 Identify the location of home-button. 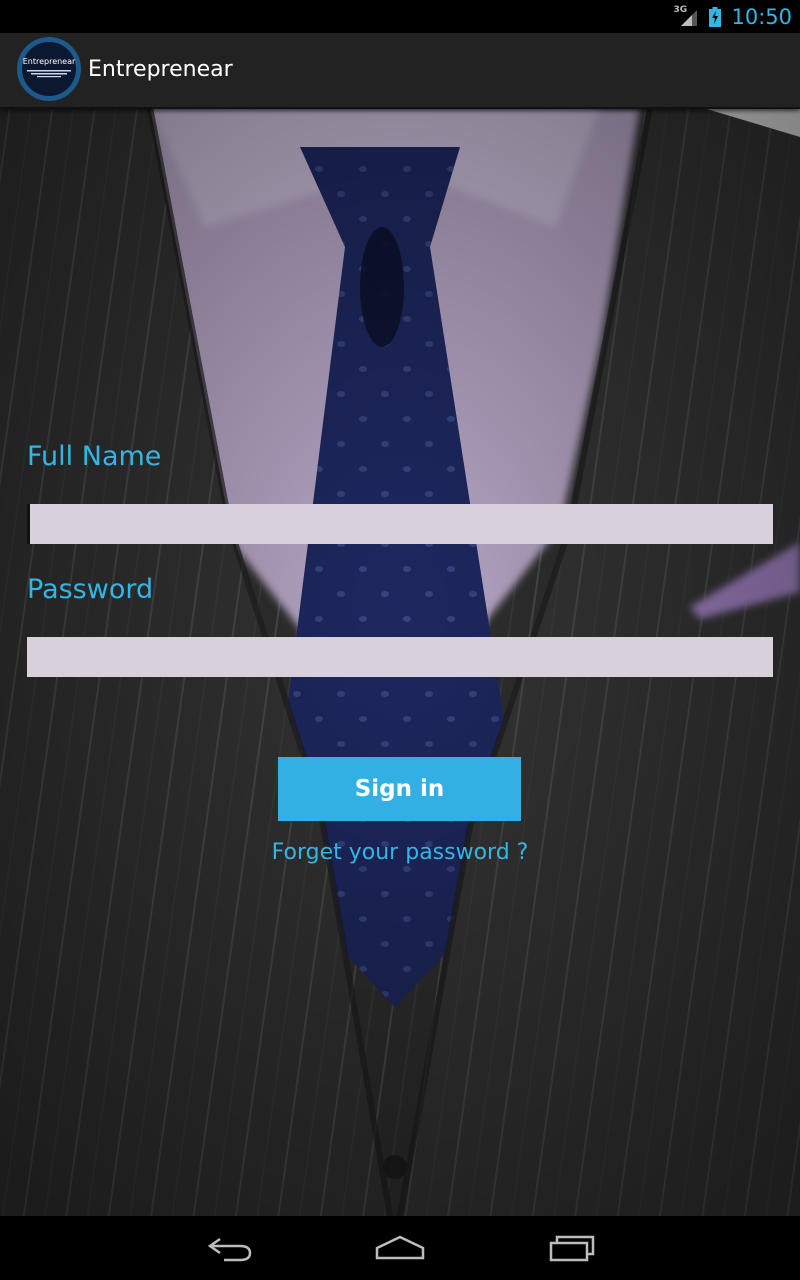
(400, 1248).